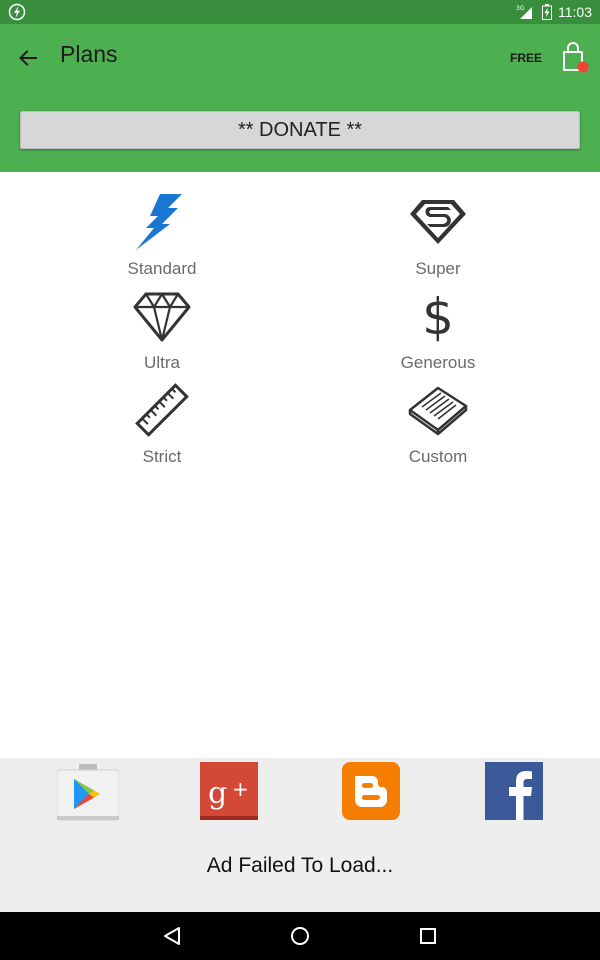 This screenshot has width=600, height=960. Describe the element at coordinates (371, 791) in the screenshot. I see `blogger-icon` at that location.